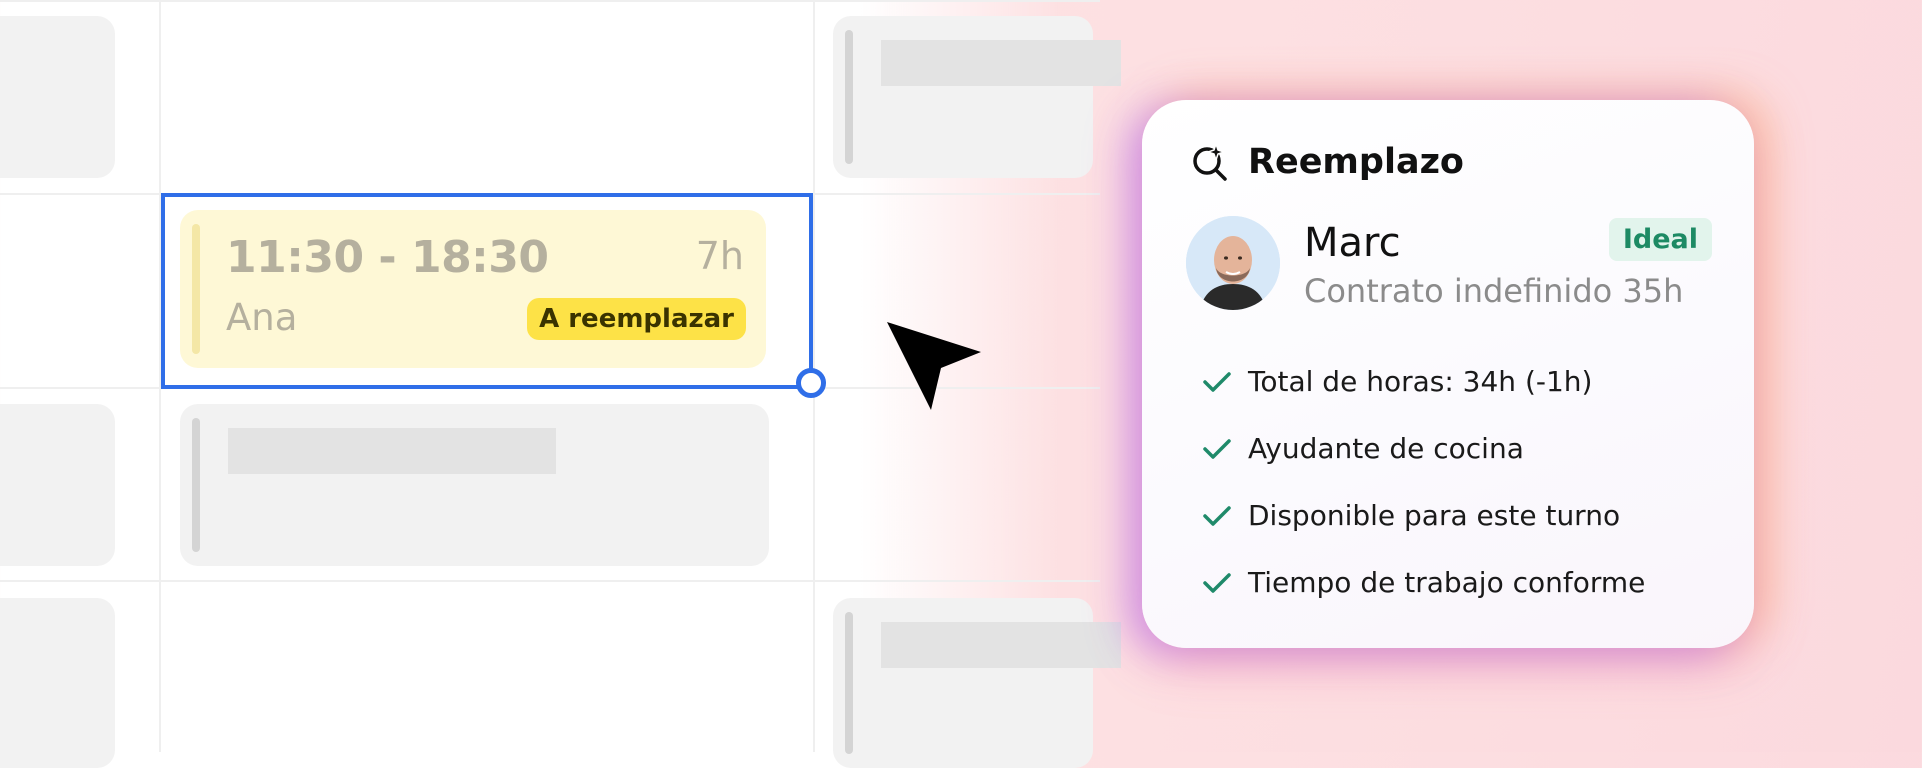  Describe the element at coordinates (1356, 162) in the screenshot. I see `card-title: Reemplazo` at that location.